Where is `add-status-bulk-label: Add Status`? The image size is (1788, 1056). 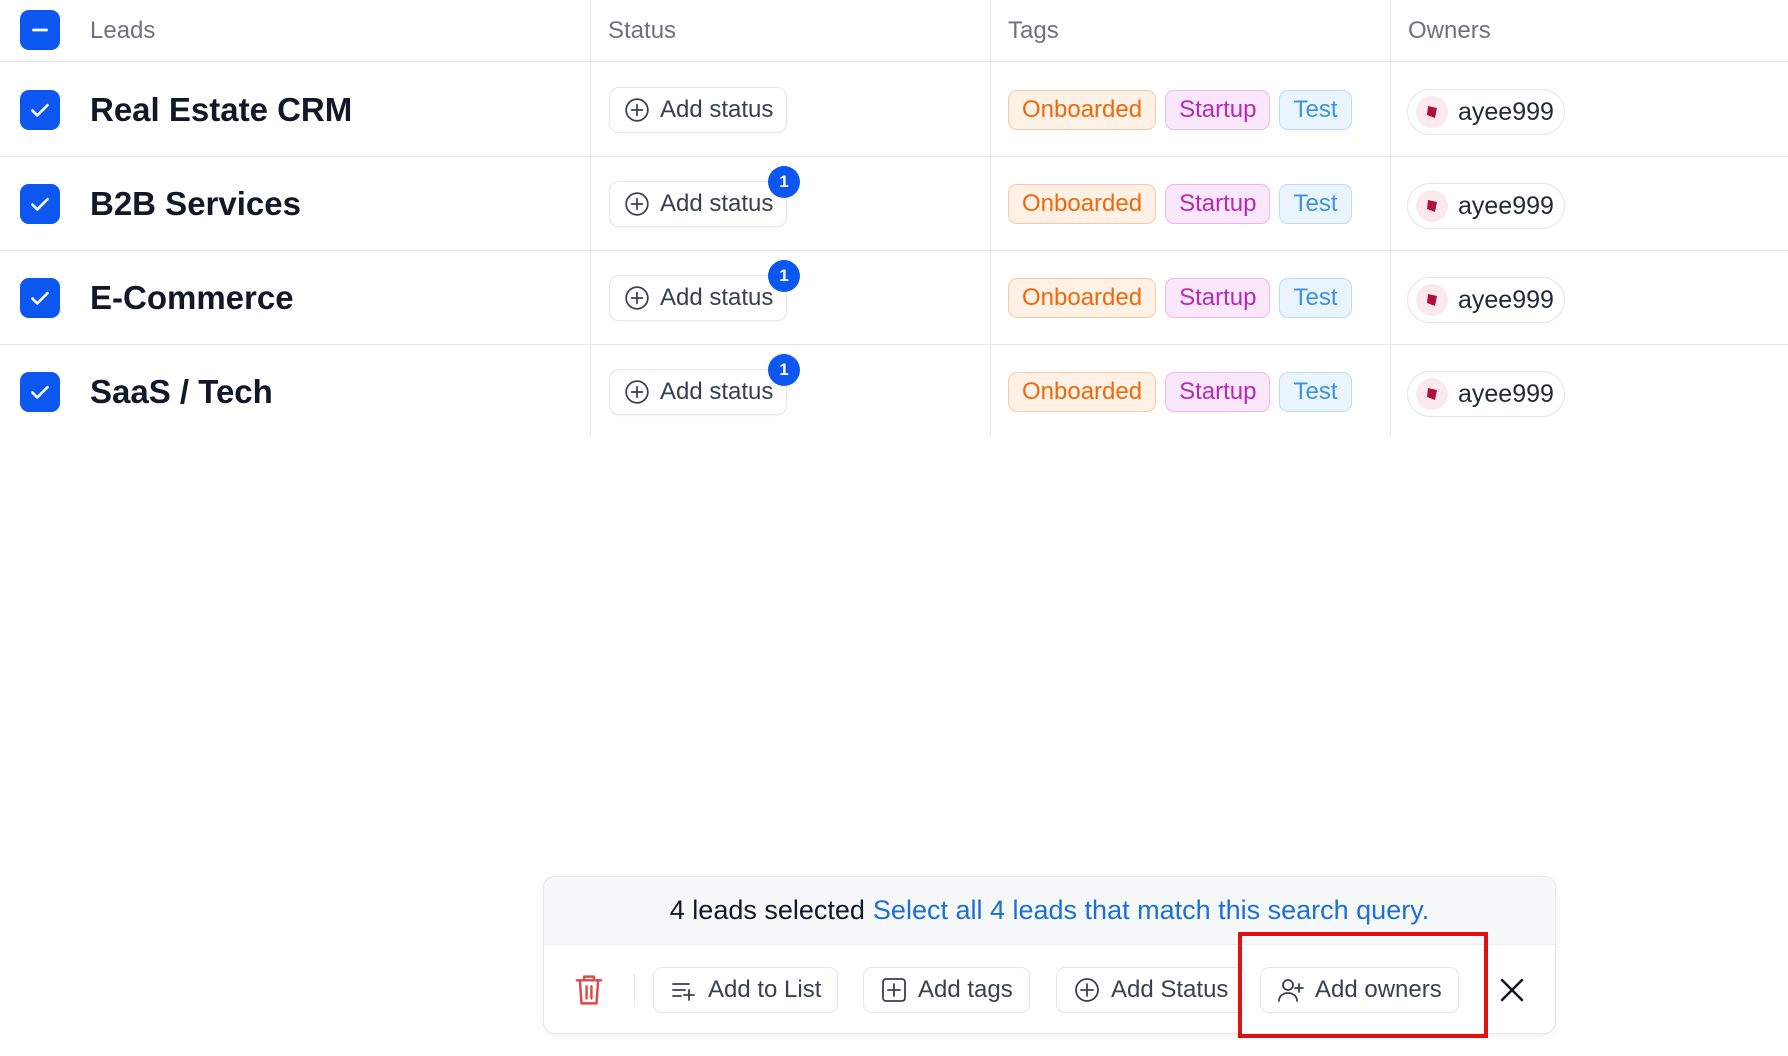 add-status-bulk-label: Add Status is located at coordinates (1170, 989).